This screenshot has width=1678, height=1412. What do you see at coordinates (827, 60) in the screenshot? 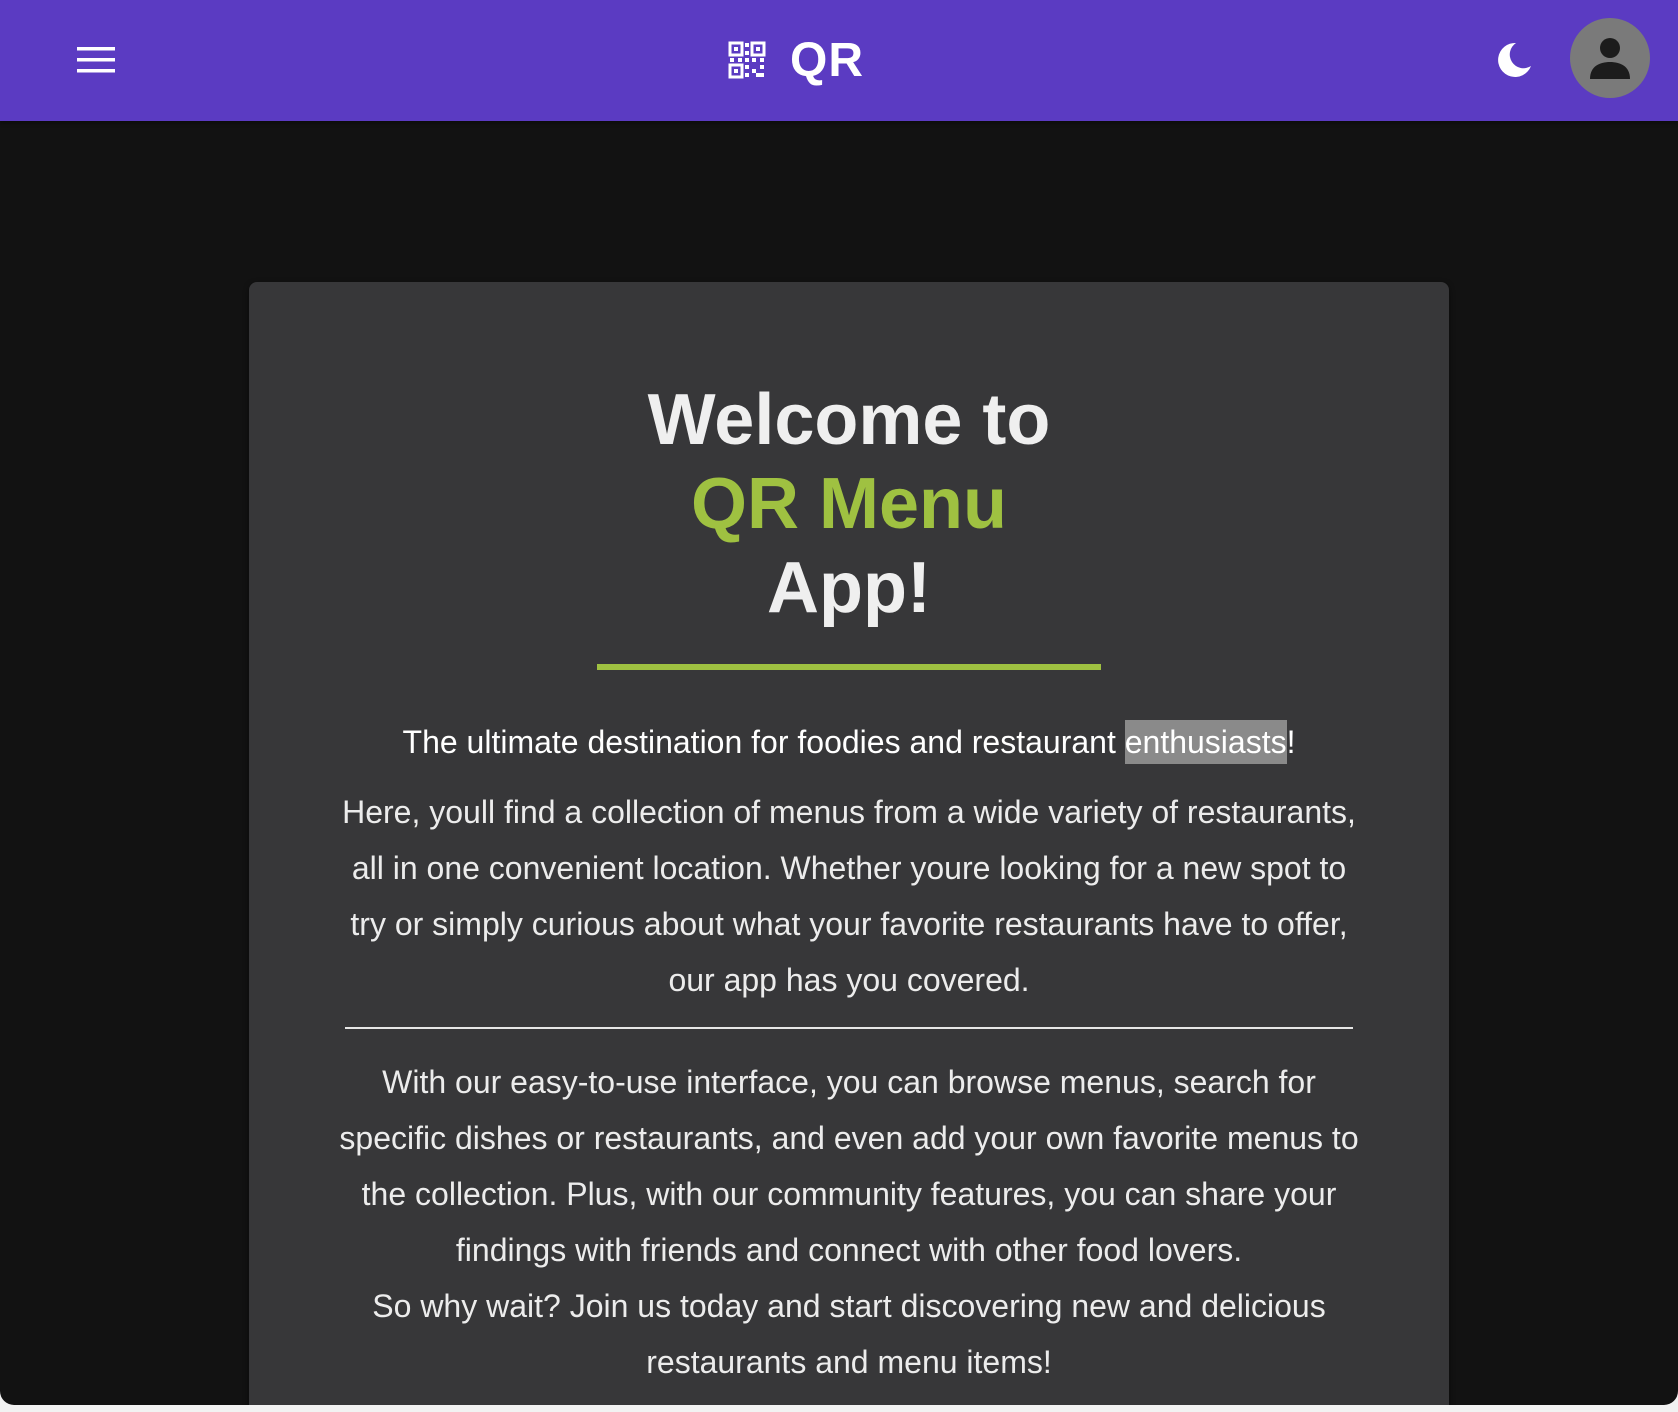
I see `app-title: QR` at bounding box center [827, 60].